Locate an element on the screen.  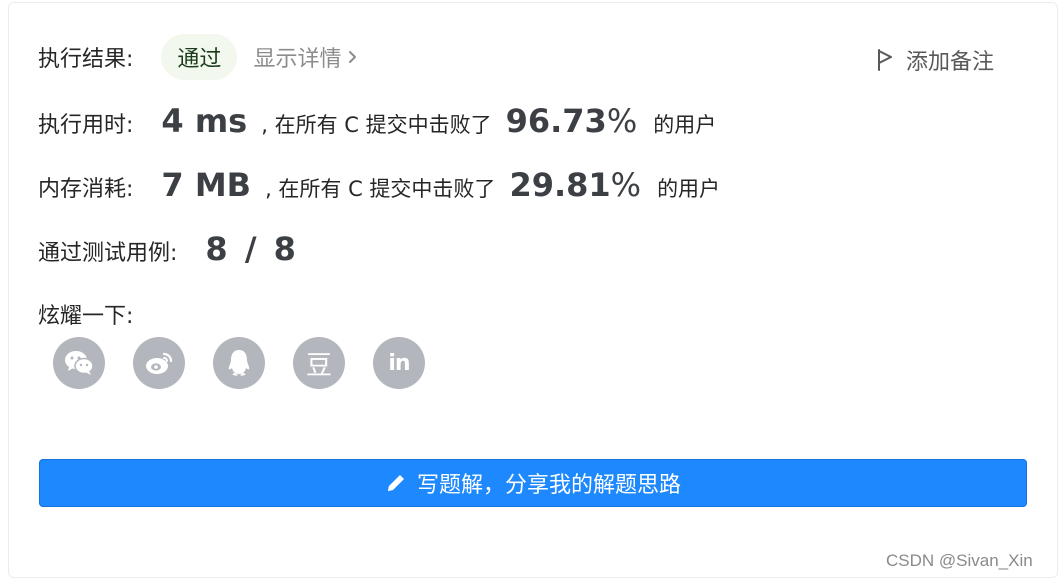
runtime-label: 执行用时: is located at coordinates (86, 125).